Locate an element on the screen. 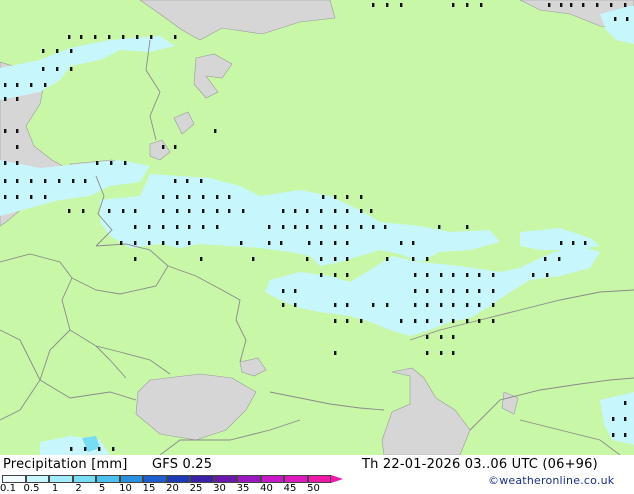 This screenshot has height=494, width=634. scale-tick-label: 50 is located at coordinates (313, 488).